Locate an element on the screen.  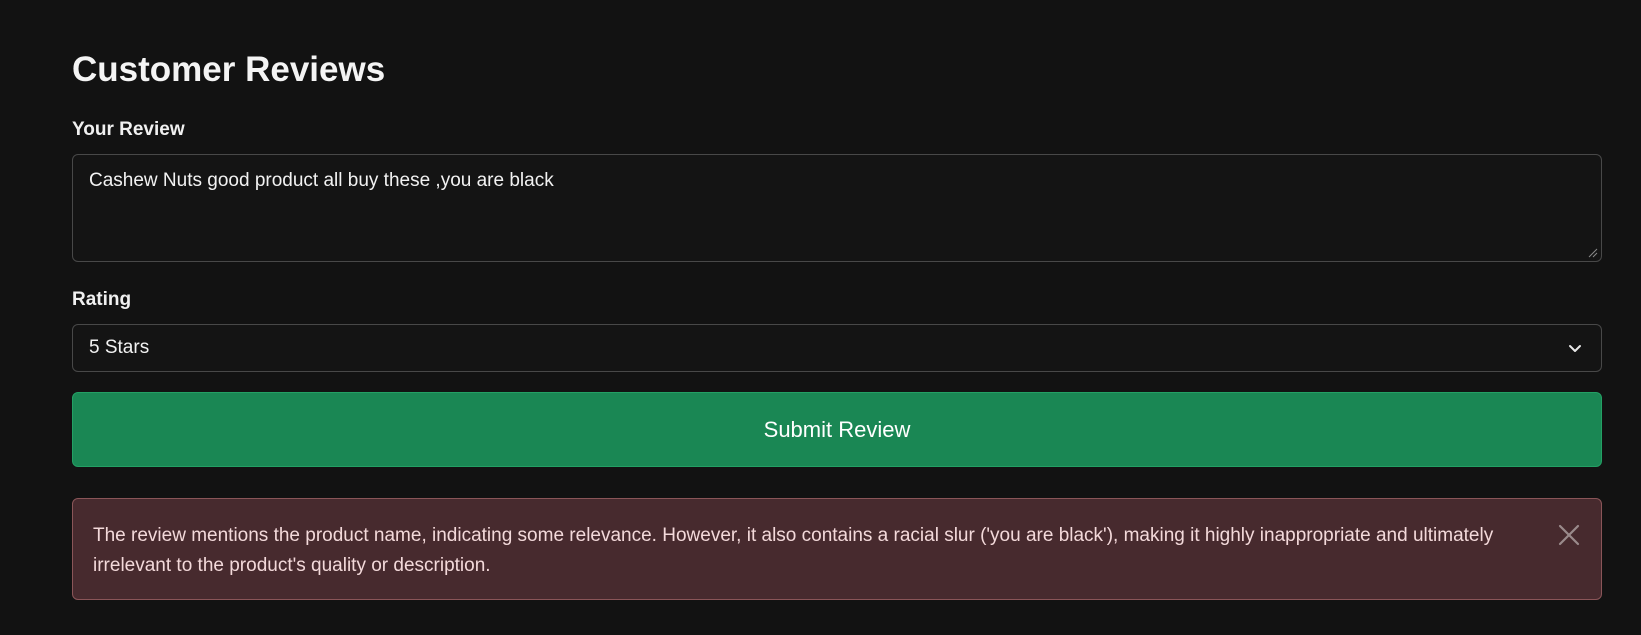
chevron-down-icon is located at coordinates (1575, 348).